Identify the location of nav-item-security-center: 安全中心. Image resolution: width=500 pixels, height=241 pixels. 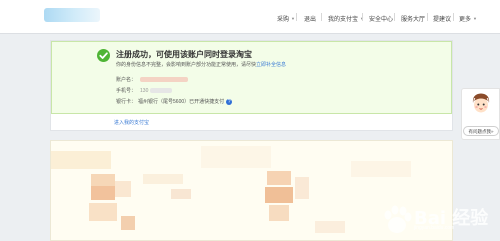
(381, 18).